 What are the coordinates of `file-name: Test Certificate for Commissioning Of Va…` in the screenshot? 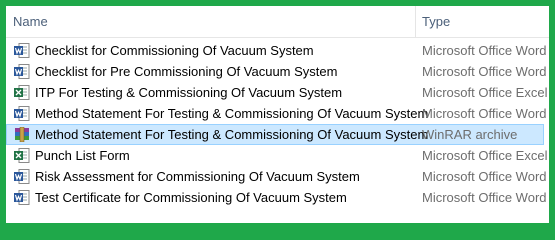 It's located at (191, 197).